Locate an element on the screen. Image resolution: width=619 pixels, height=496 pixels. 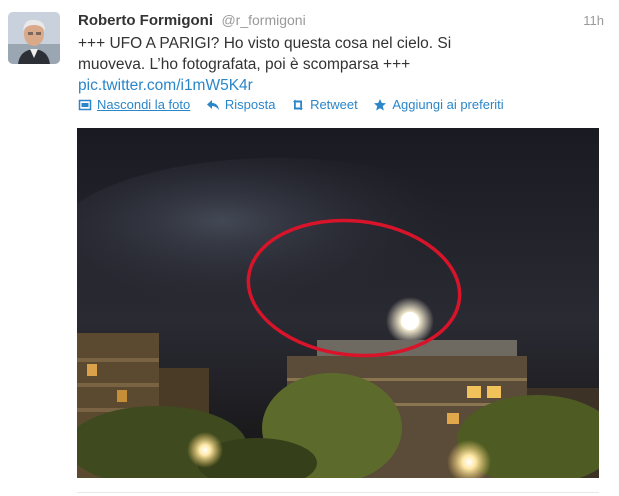
reply-button: Risposta is located at coordinates (241, 104).